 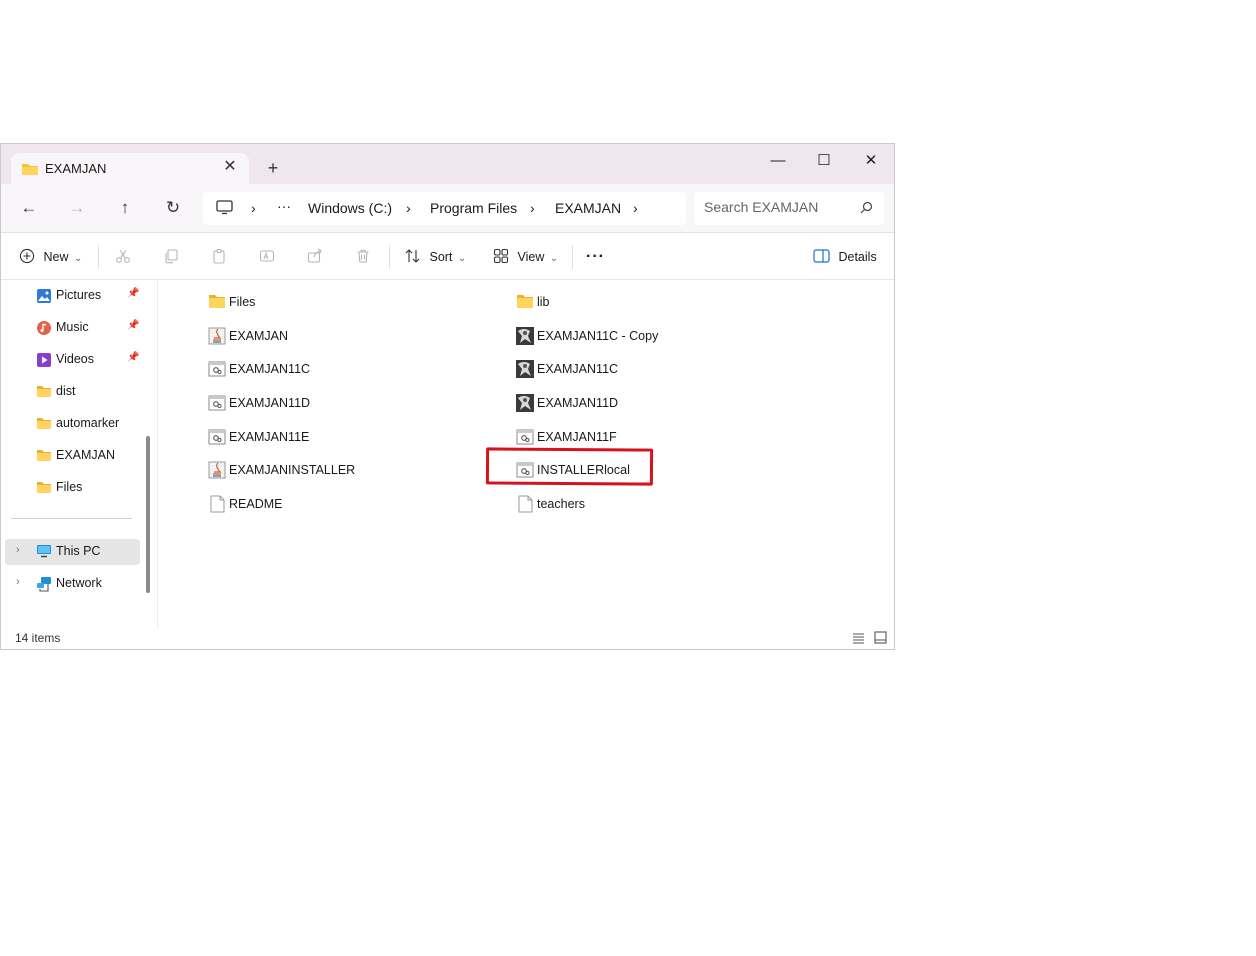 What do you see at coordinates (441, 257) in the screenshot?
I see `sort-label: Sort` at bounding box center [441, 257].